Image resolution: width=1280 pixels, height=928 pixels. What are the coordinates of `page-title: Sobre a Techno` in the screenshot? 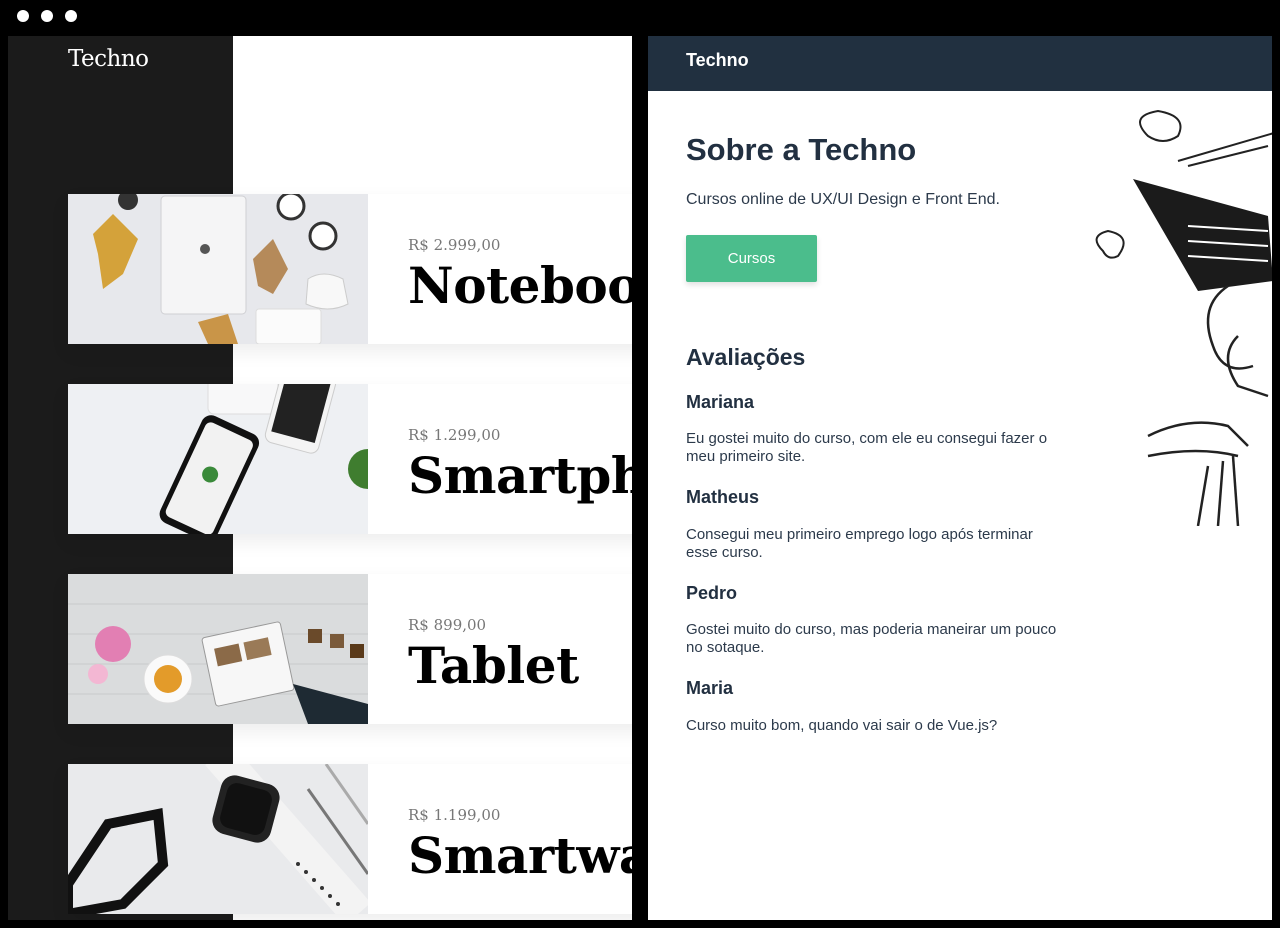 It's located at (801, 149).